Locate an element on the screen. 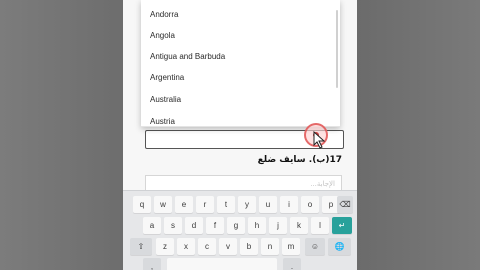 Image resolution: width=480 pixels, height=270 pixels. dropdown-item-australia: Australia is located at coordinates (165, 99).